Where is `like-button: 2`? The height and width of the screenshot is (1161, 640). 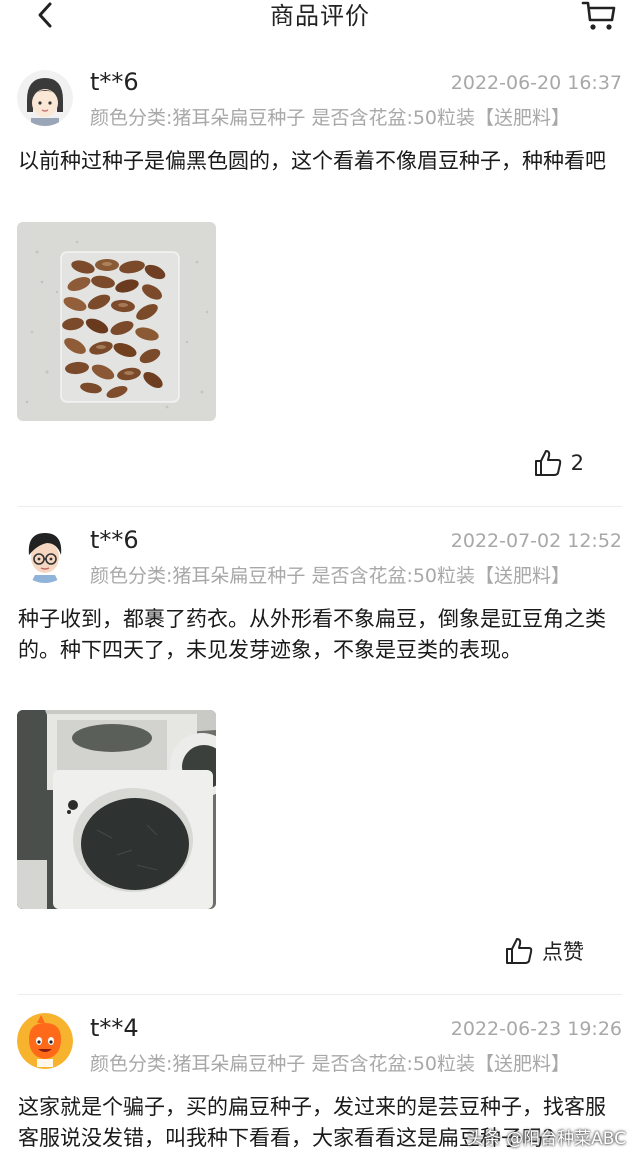 like-button: 2 is located at coordinates (558, 463).